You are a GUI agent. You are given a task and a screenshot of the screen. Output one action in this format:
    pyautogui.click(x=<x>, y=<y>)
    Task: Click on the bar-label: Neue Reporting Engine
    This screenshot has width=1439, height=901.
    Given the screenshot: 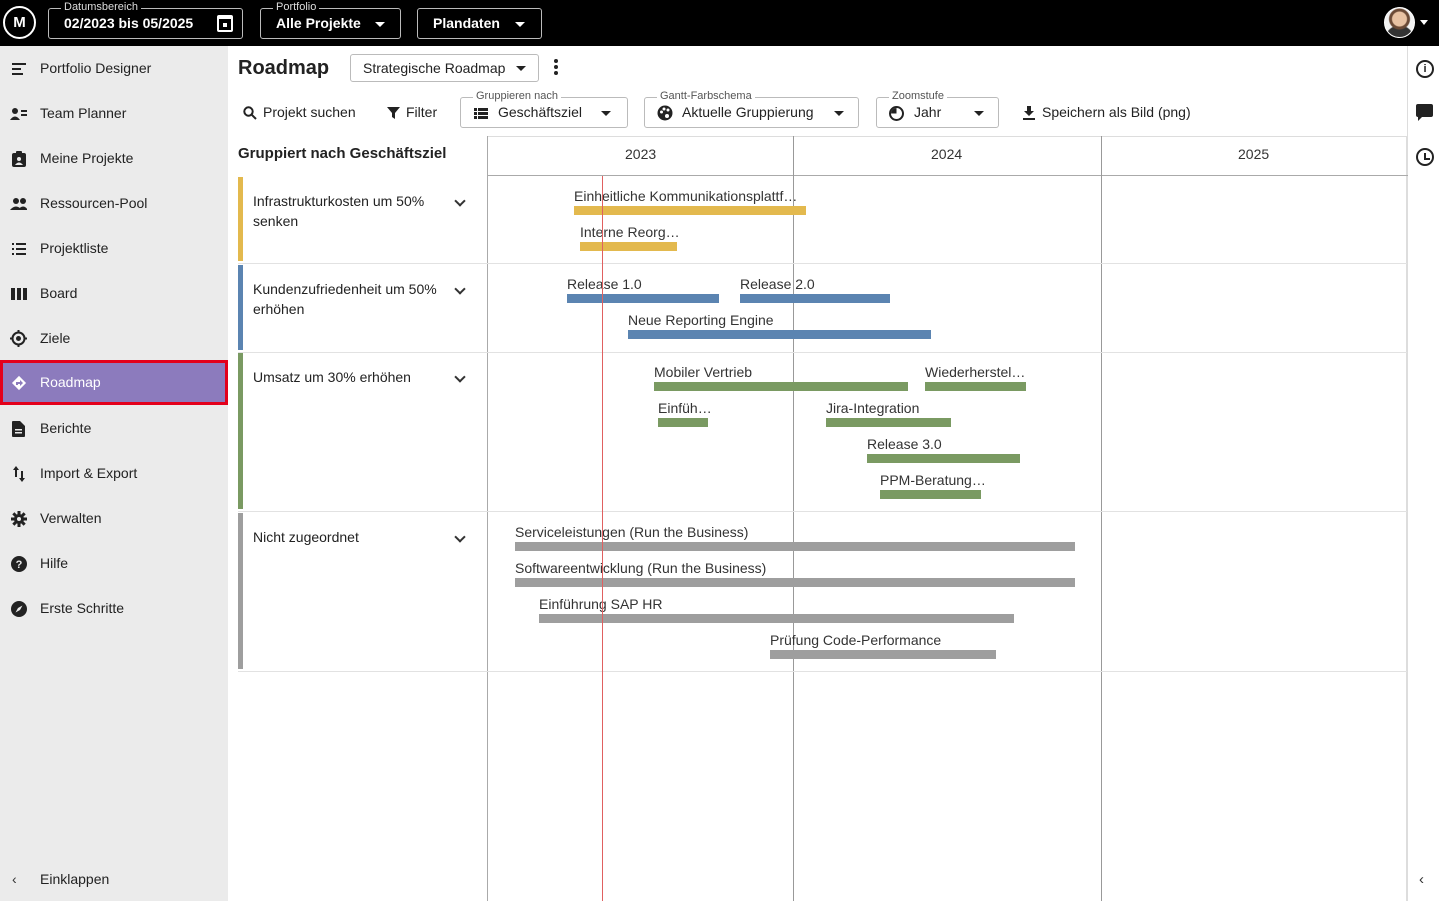 What is the action you would take?
    pyautogui.click(x=701, y=320)
    